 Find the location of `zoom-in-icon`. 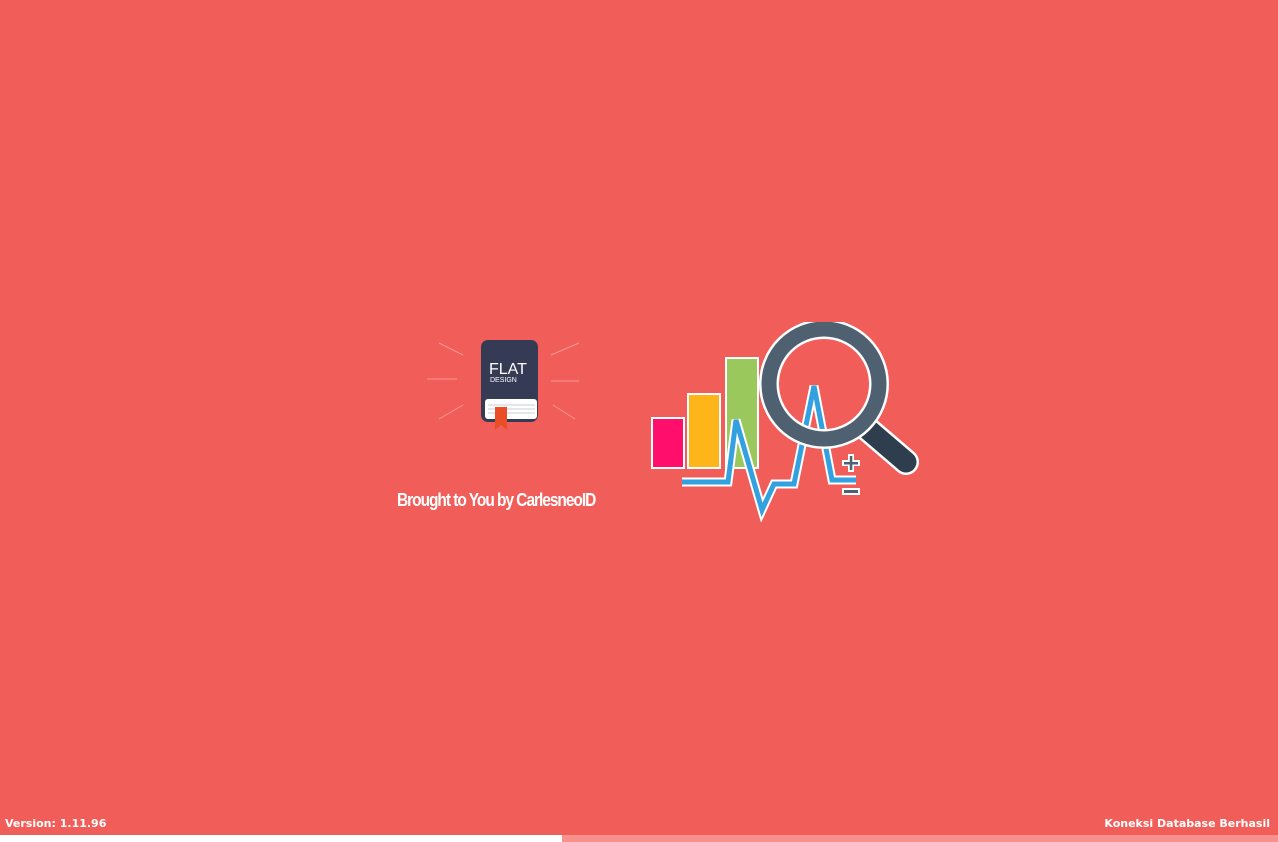

zoom-in-icon is located at coordinates (851, 463).